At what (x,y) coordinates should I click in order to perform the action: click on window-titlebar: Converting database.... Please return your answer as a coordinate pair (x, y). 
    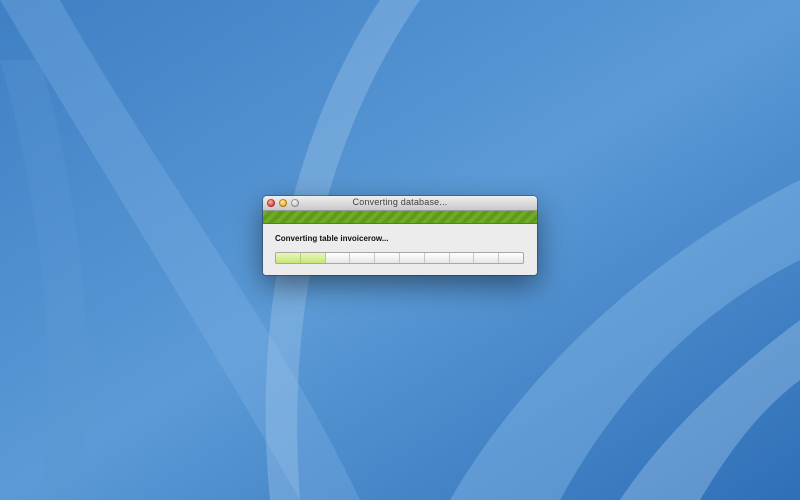
    Looking at the image, I should click on (400, 203).